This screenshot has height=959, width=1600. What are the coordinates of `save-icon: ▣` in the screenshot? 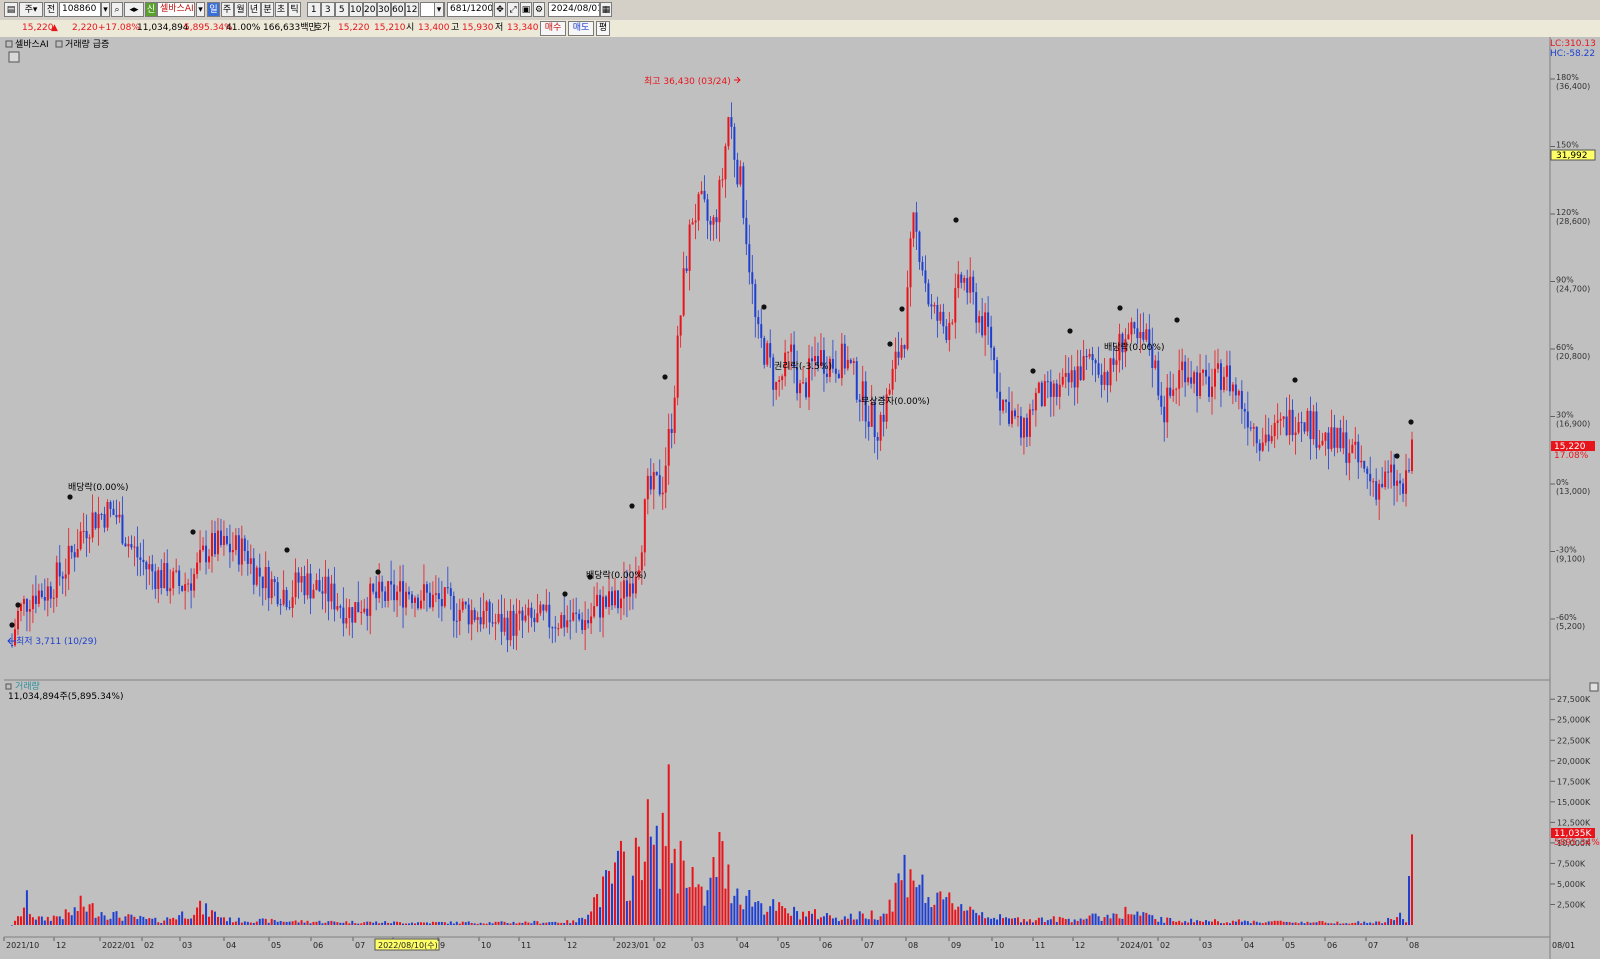 It's located at (526, 9).